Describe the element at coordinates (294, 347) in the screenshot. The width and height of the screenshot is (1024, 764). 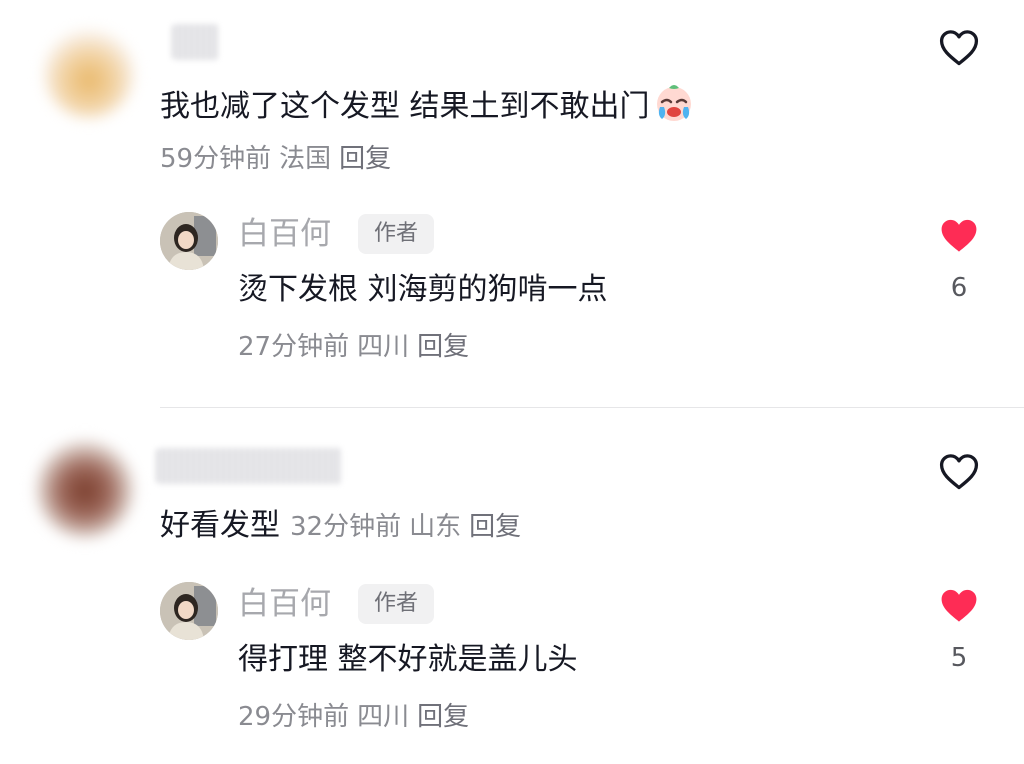
I see `reply-time: 27分钟前` at that location.